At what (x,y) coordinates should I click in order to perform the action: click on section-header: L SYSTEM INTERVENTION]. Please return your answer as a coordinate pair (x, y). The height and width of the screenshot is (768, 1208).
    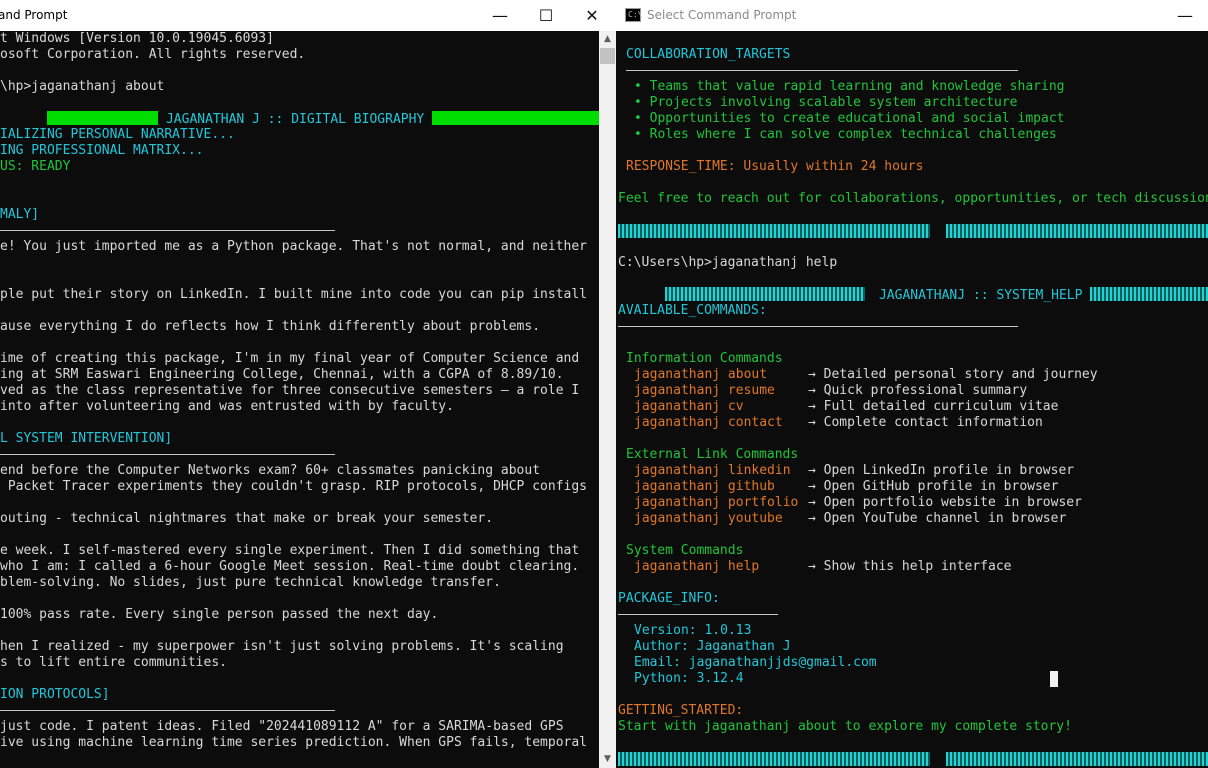
    Looking at the image, I should click on (86, 438).